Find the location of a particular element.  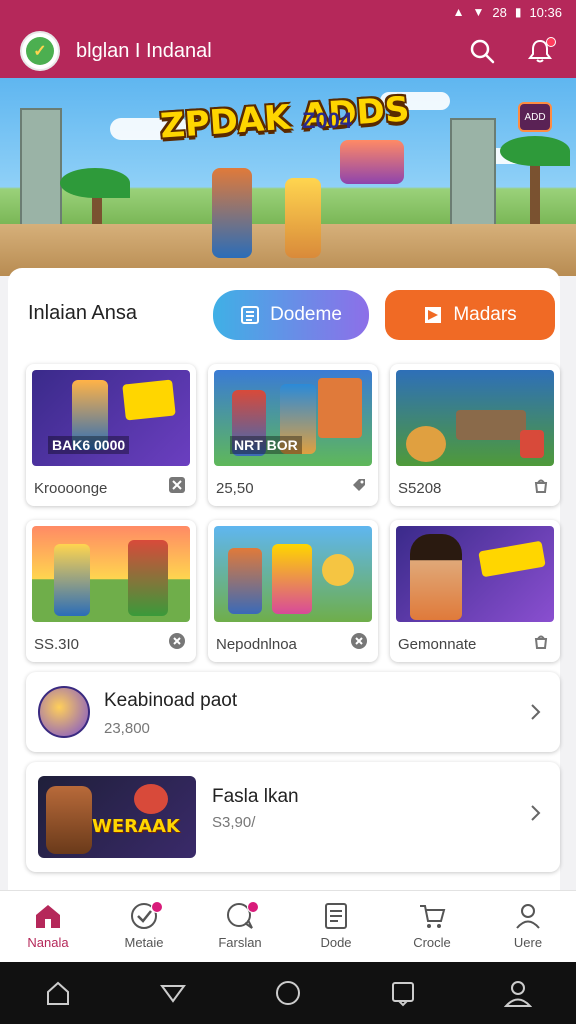

game-thumbnail: NRT BOR is located at coordinates (293, 418).